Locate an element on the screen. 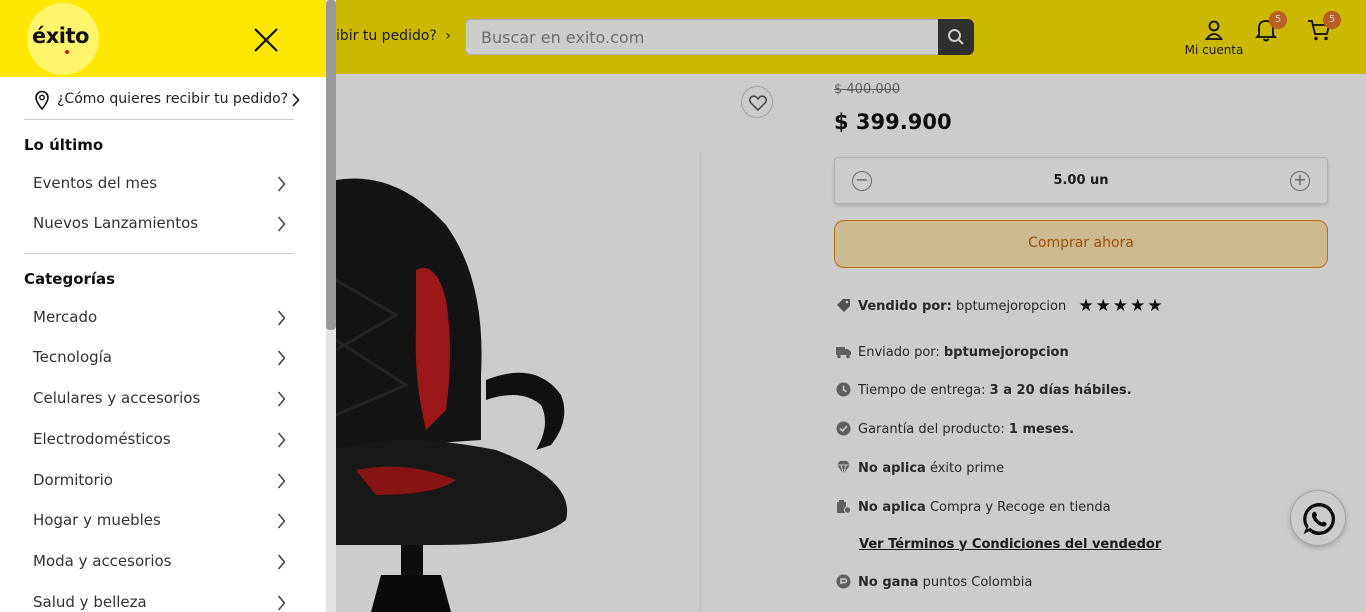 The width and height of the screenshot is (1366, 612). drawer-header: éxito is located at coordinates (163, 38).